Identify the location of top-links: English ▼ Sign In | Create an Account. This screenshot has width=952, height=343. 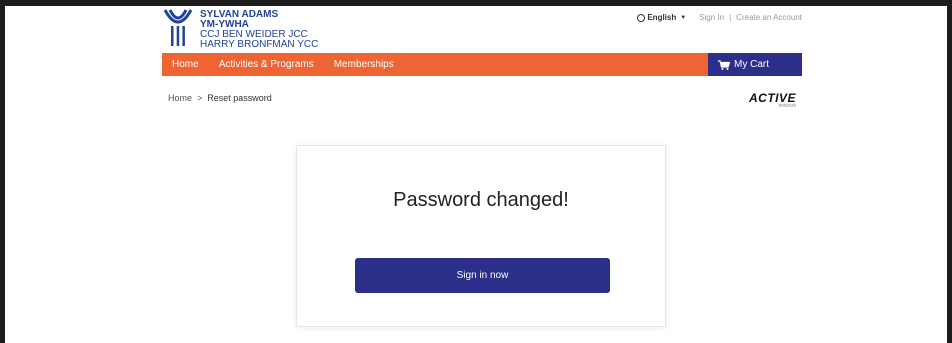
(719, 17).